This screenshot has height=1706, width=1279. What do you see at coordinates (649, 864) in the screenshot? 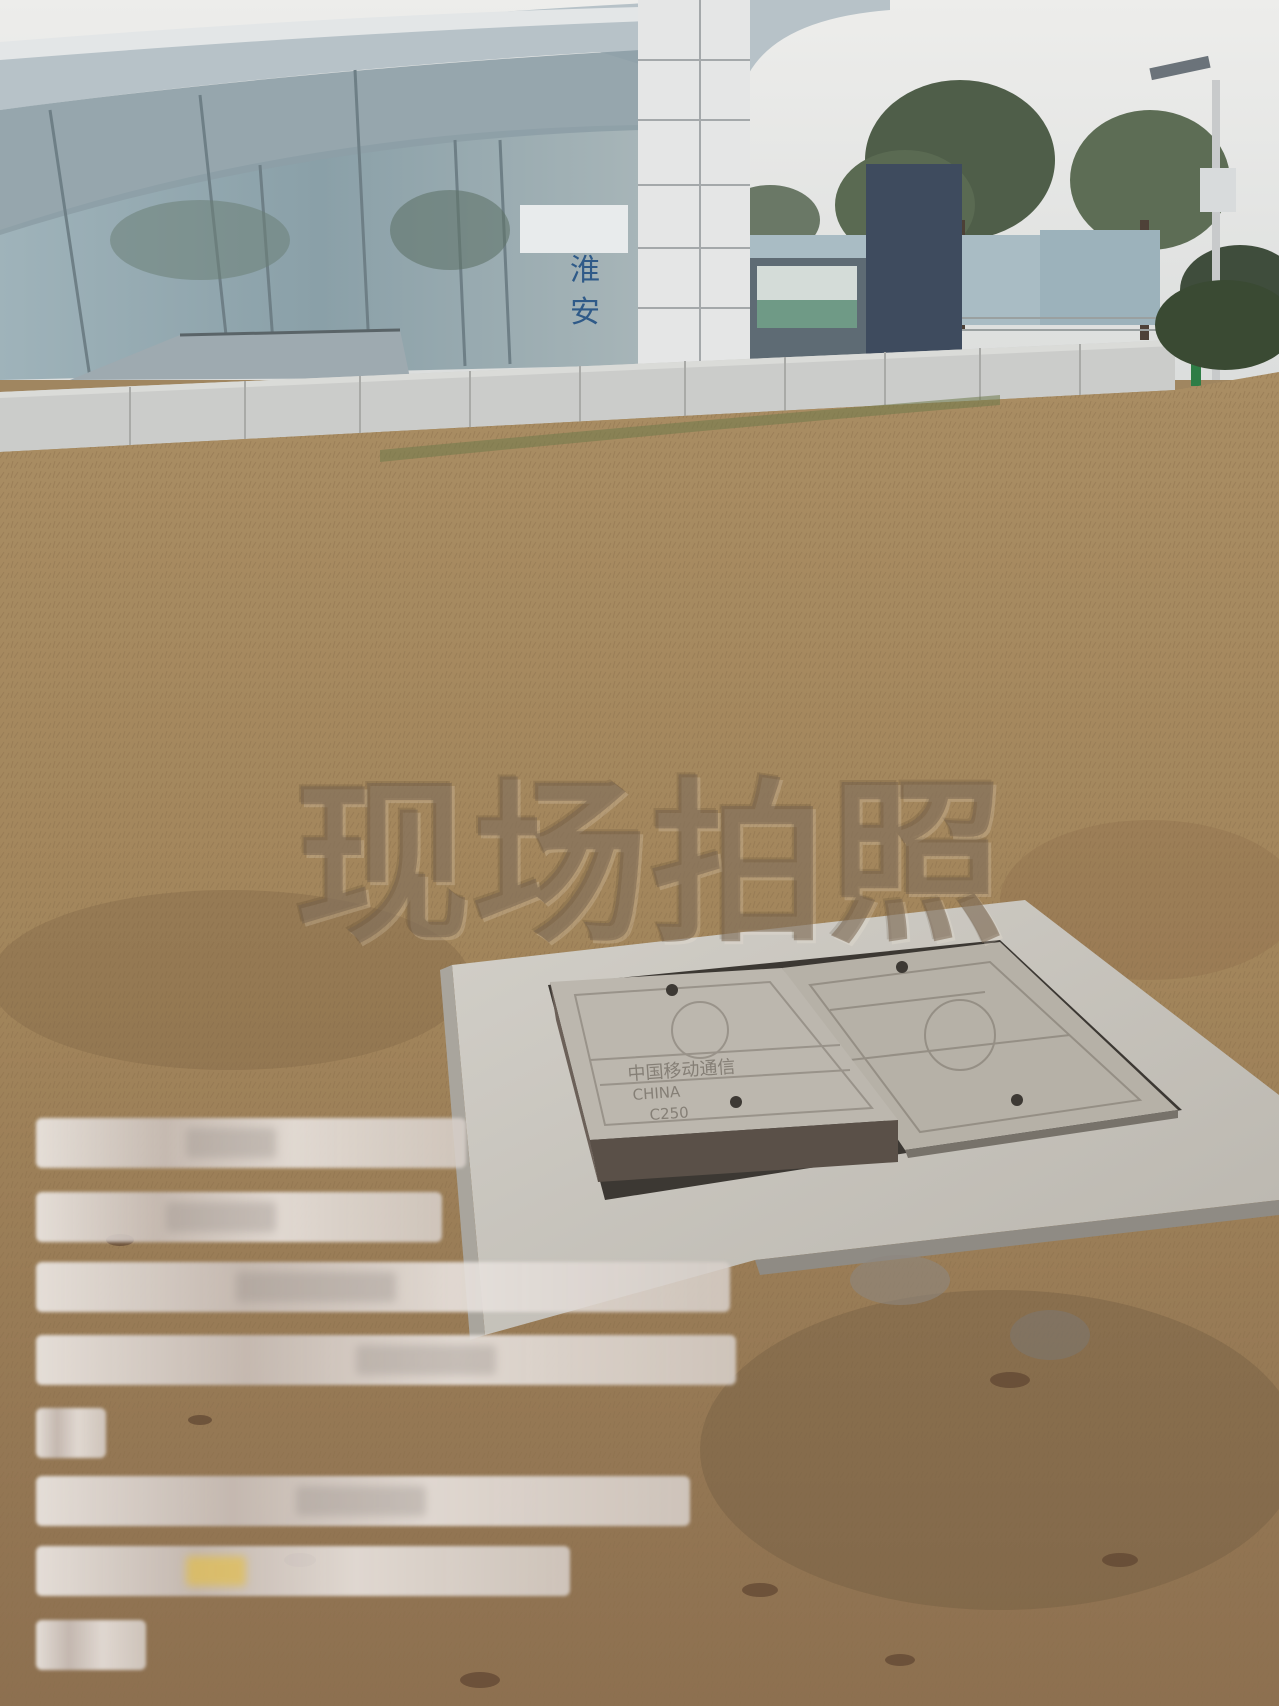
I see `watermark-text: 现场拍照` at bounding box center [649, 864].